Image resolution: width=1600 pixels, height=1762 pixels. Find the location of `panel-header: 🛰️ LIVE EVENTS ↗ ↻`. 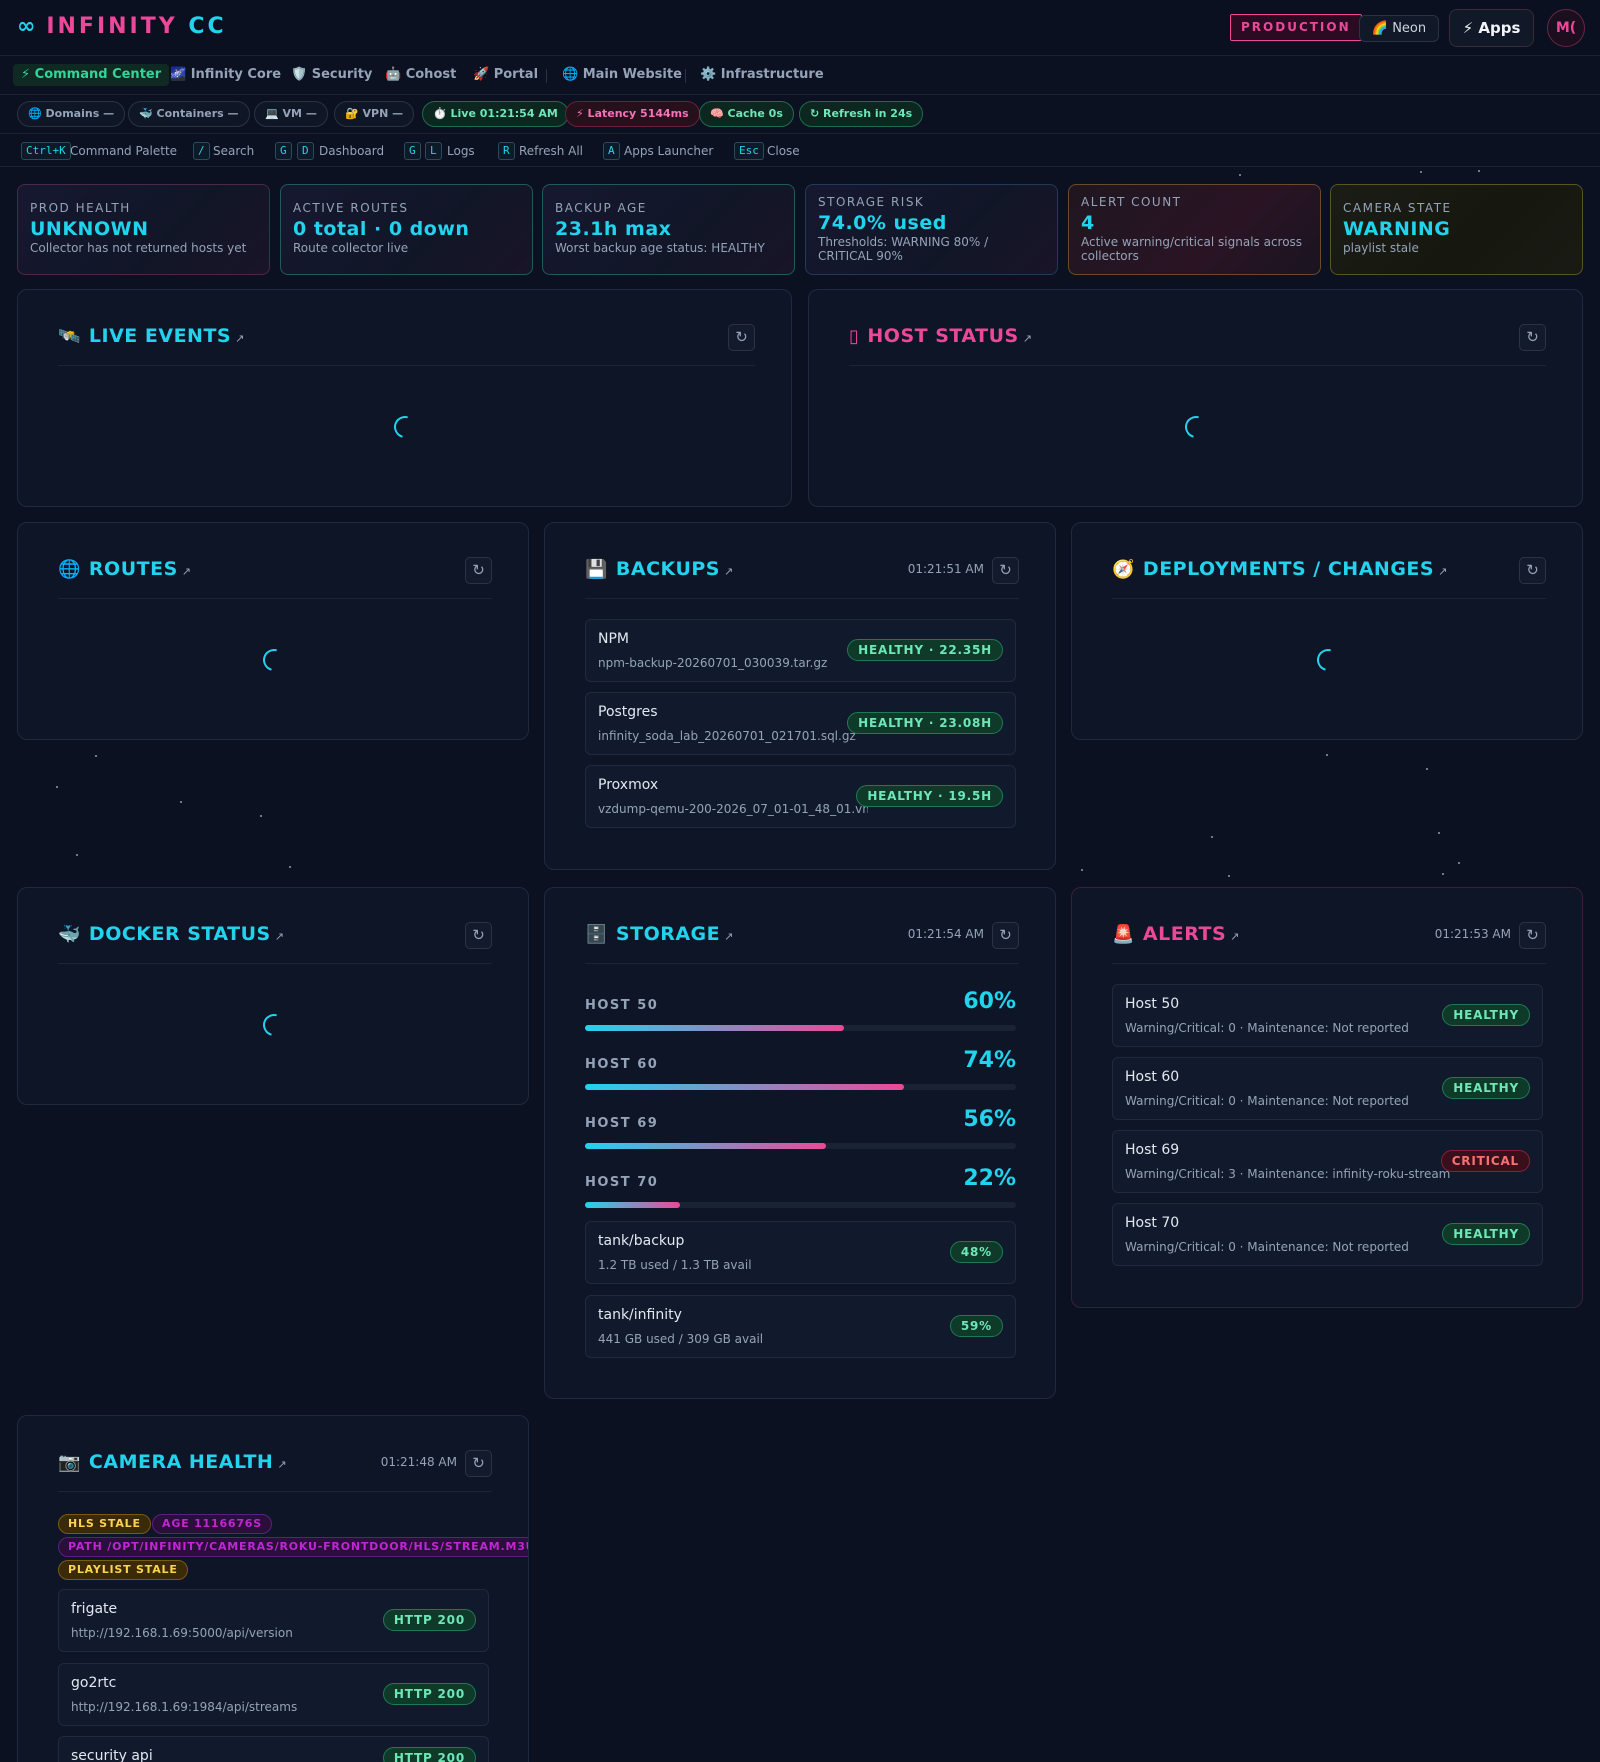

panel-header: 🛰️ LIVE EVENTS ↗ ↻ is located at coordinates (406, 328).